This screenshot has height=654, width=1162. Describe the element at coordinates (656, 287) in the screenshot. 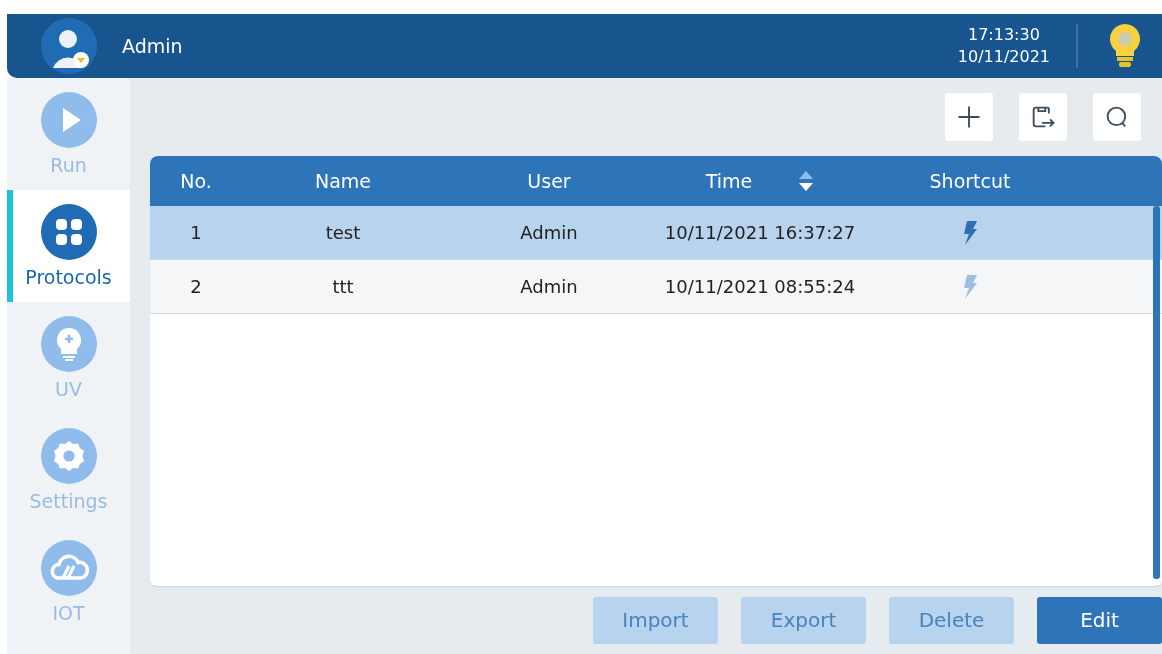

I see `table-row: 2 ttt Admin 10/11/2021 08:55:24` at that location.